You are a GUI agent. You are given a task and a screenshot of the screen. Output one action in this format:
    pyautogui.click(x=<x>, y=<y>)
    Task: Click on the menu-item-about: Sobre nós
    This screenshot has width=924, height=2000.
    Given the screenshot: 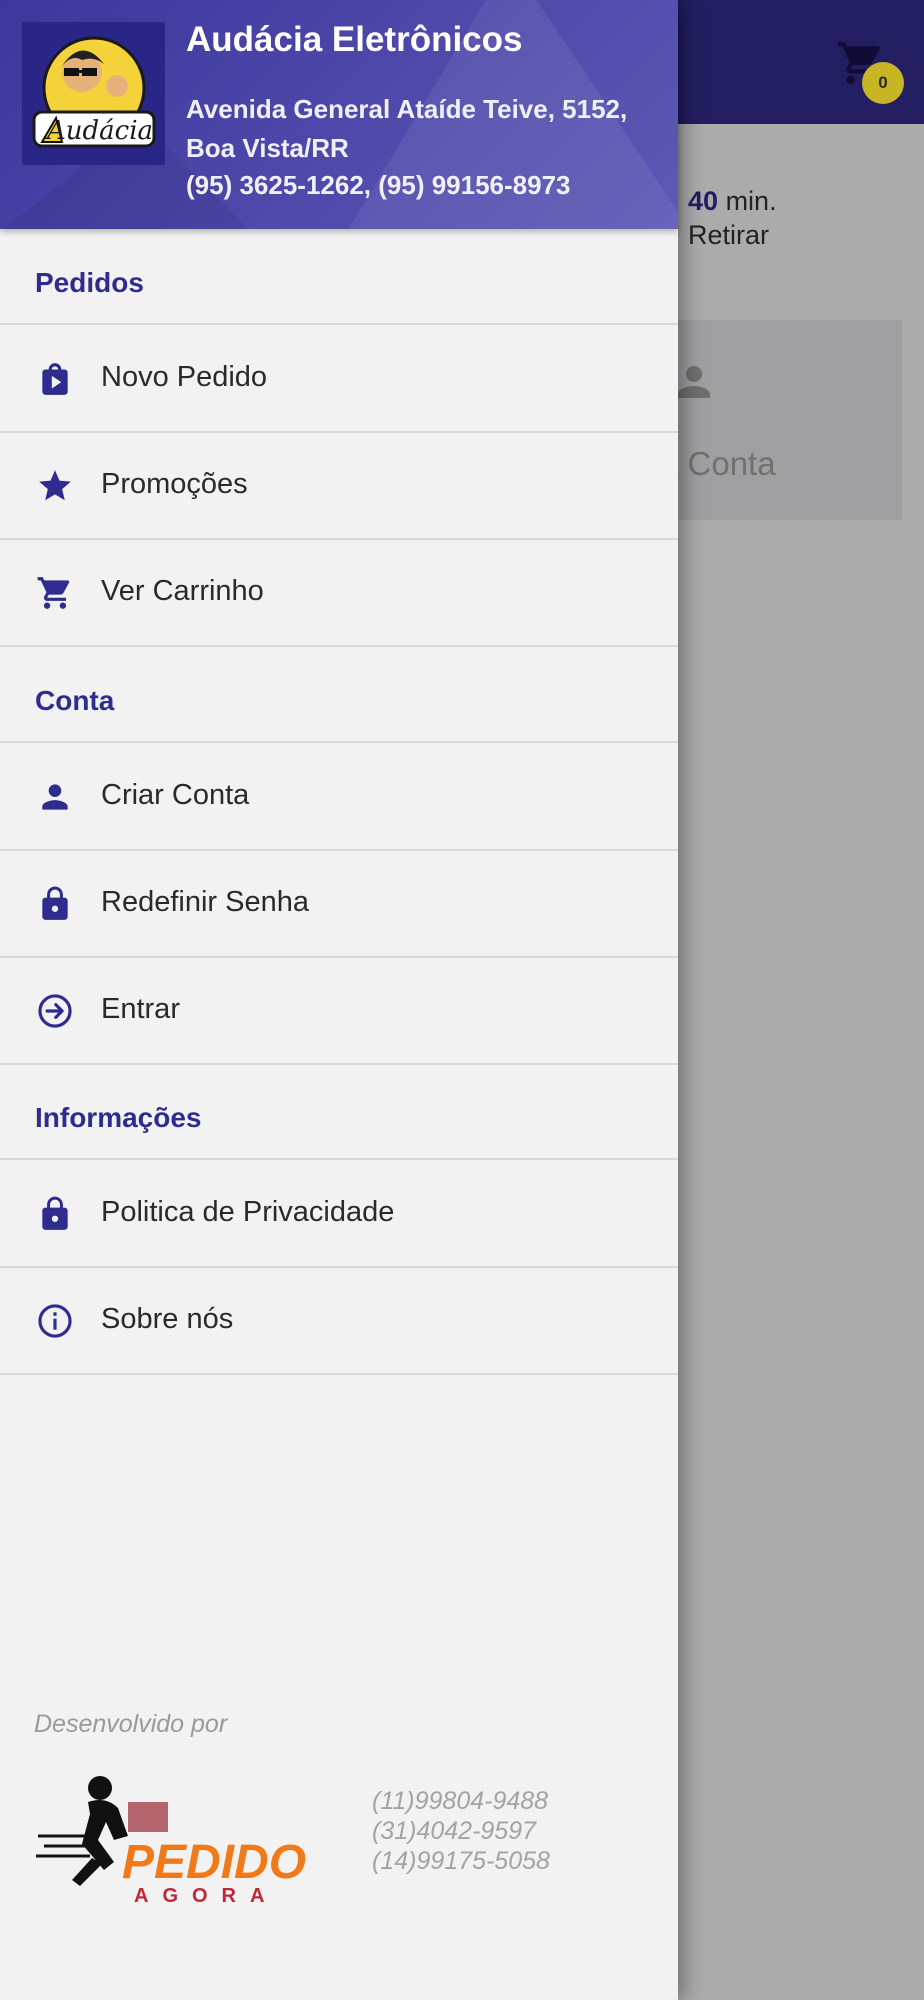 What is the action you would take?
    pyautogui.click(x=339, y=1321)
    